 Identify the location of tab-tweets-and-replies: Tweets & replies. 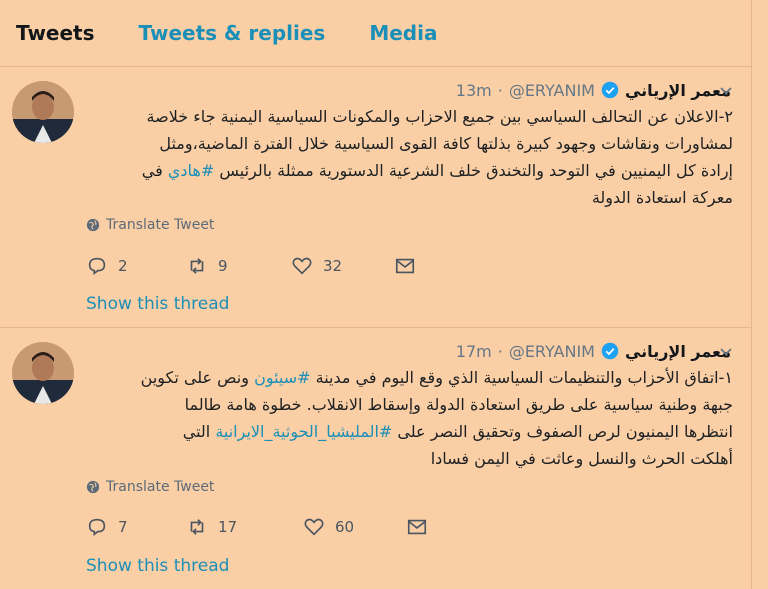
(232, 33).